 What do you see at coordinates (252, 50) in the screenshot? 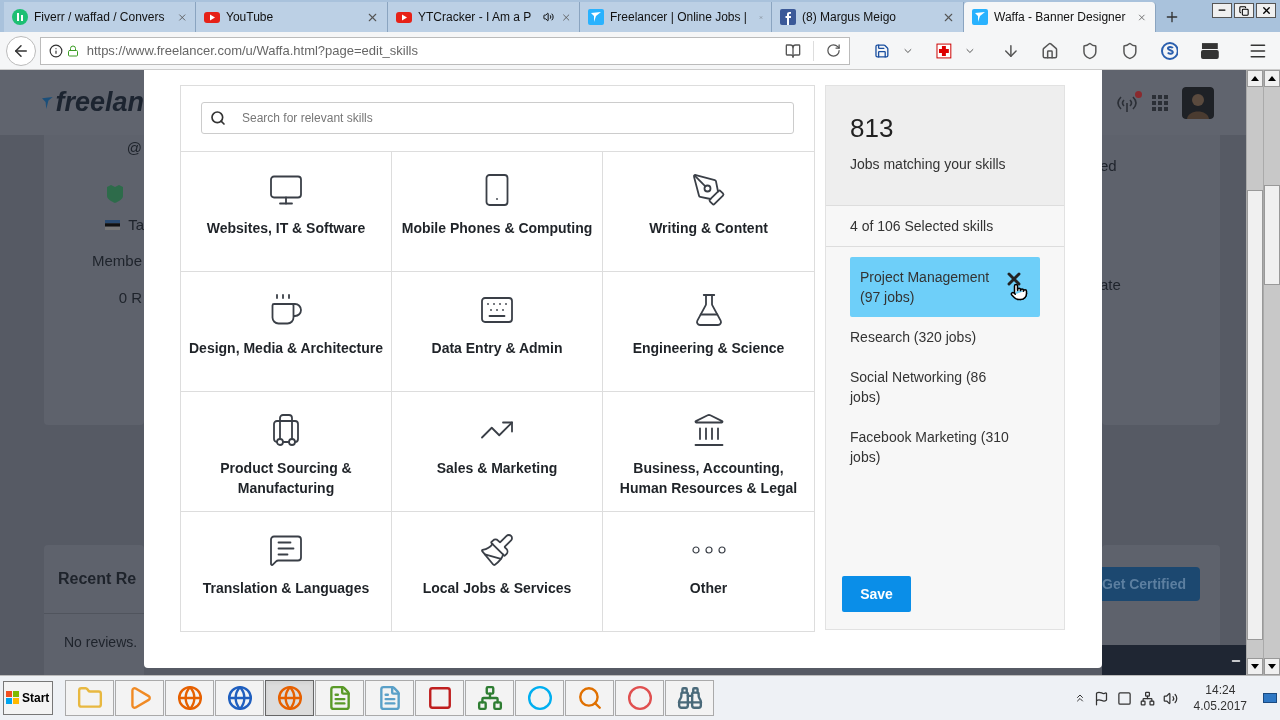
I see `url-text: https://www.freelancer.com/u/Waffa.html?page=edit_skills` at bounding box center [252, 50].